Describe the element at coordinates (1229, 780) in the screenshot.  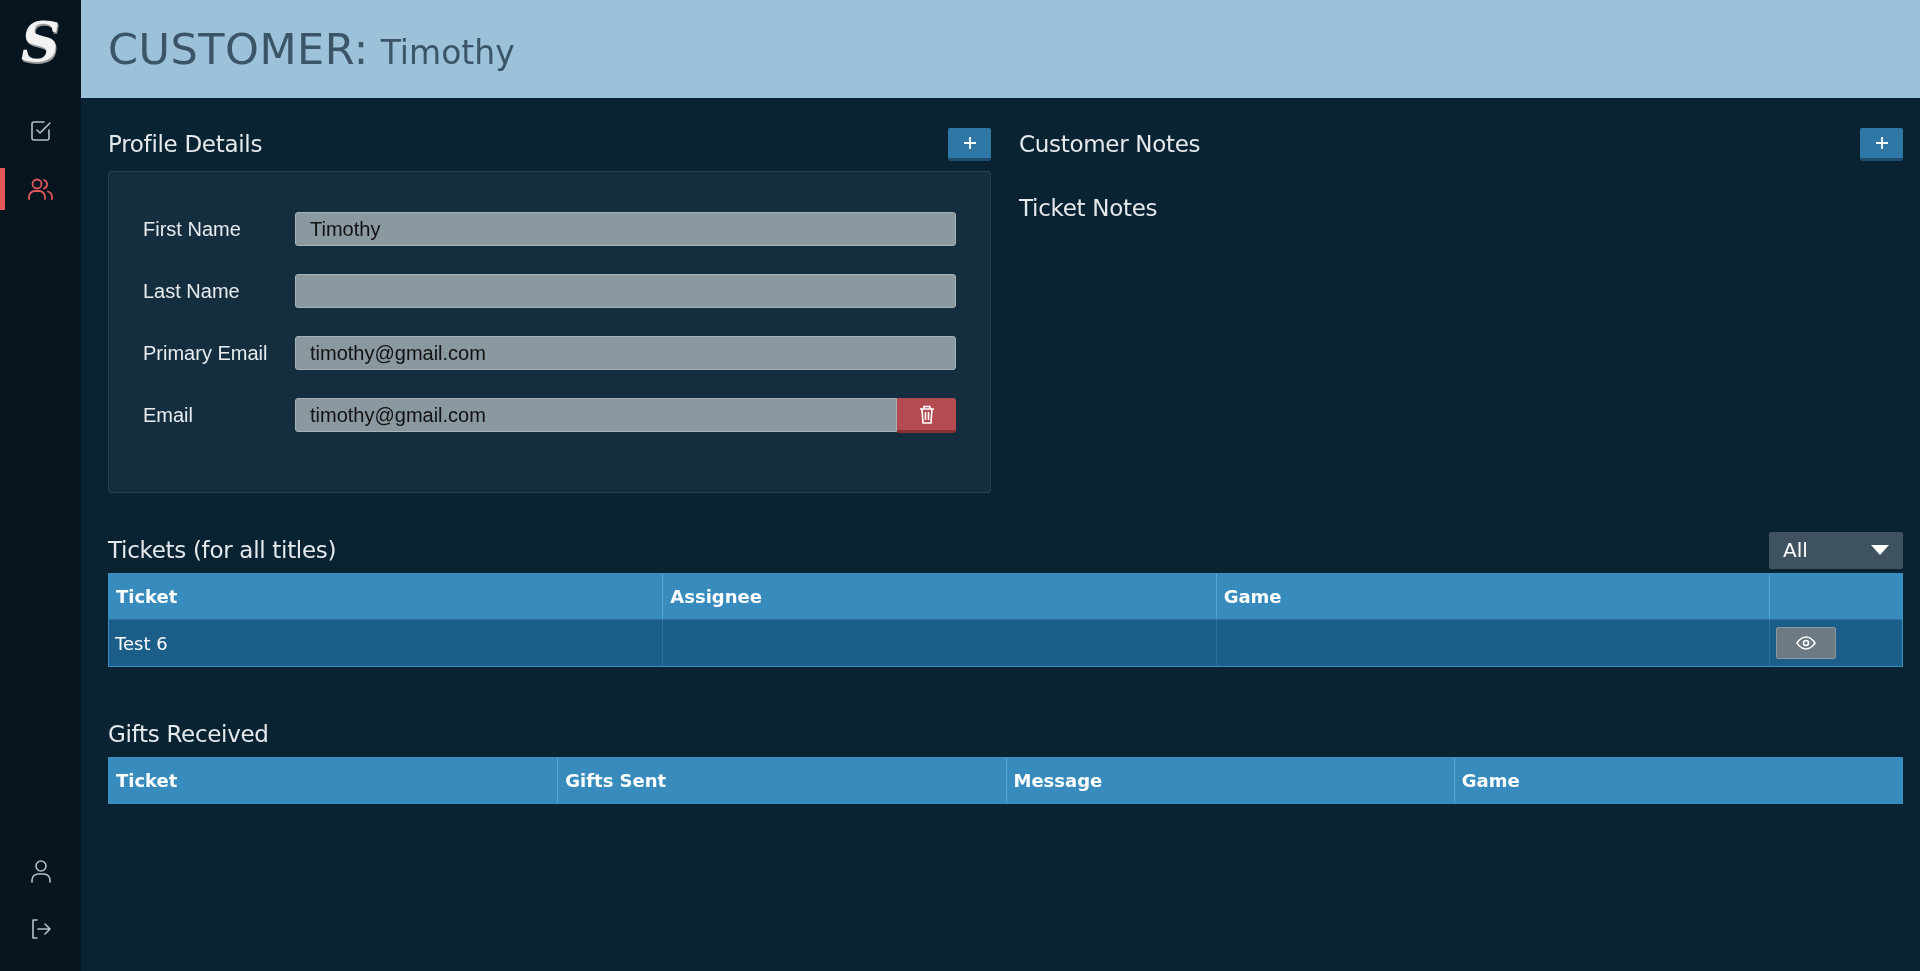
I see `column-header: Message` at that location.